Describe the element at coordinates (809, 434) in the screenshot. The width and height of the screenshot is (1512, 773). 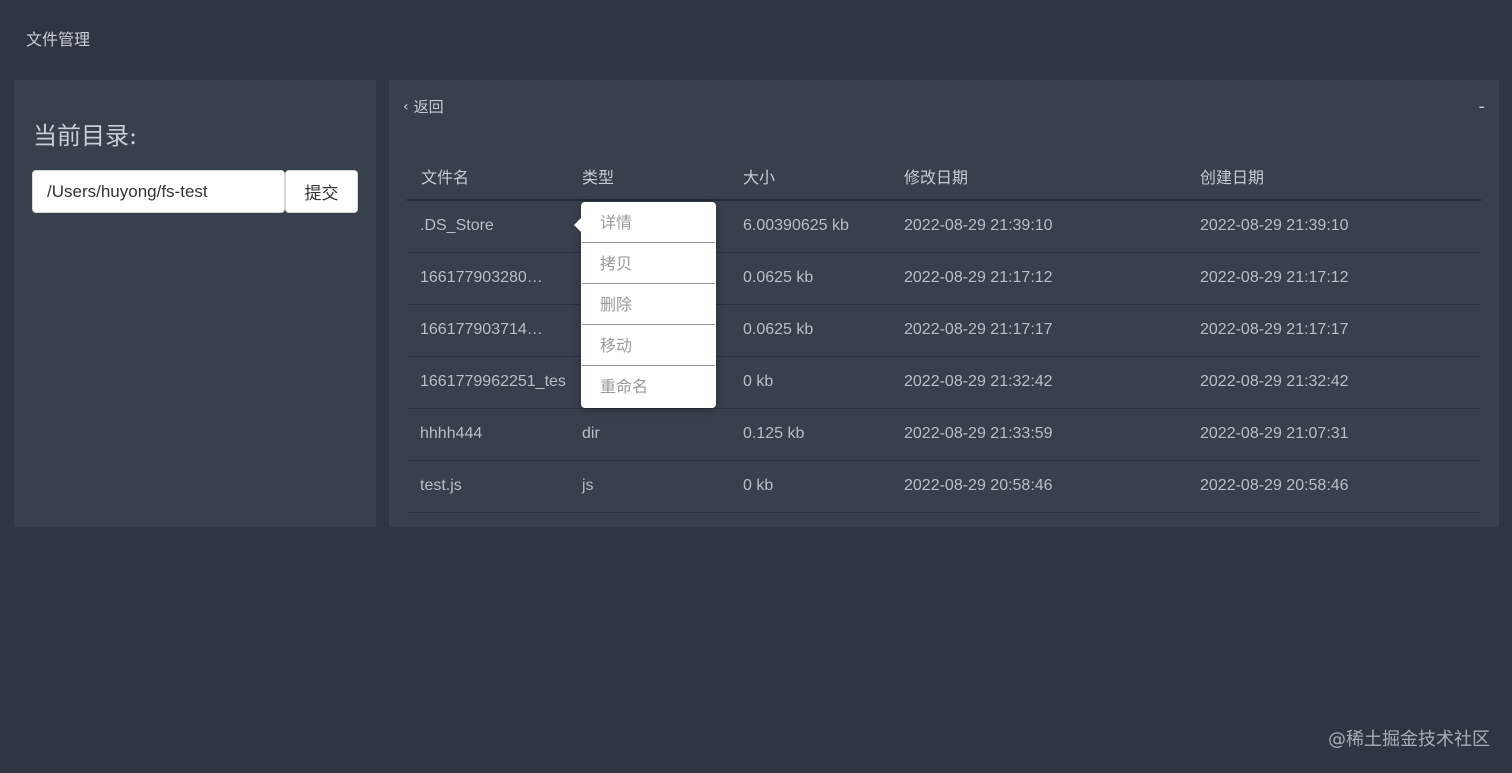
I see `cell-size: 0.125 kb` at that location.